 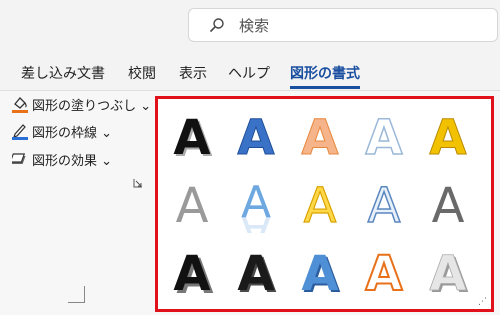 I want to click on dialog-launcher-icon, so click(x=138, y=183).